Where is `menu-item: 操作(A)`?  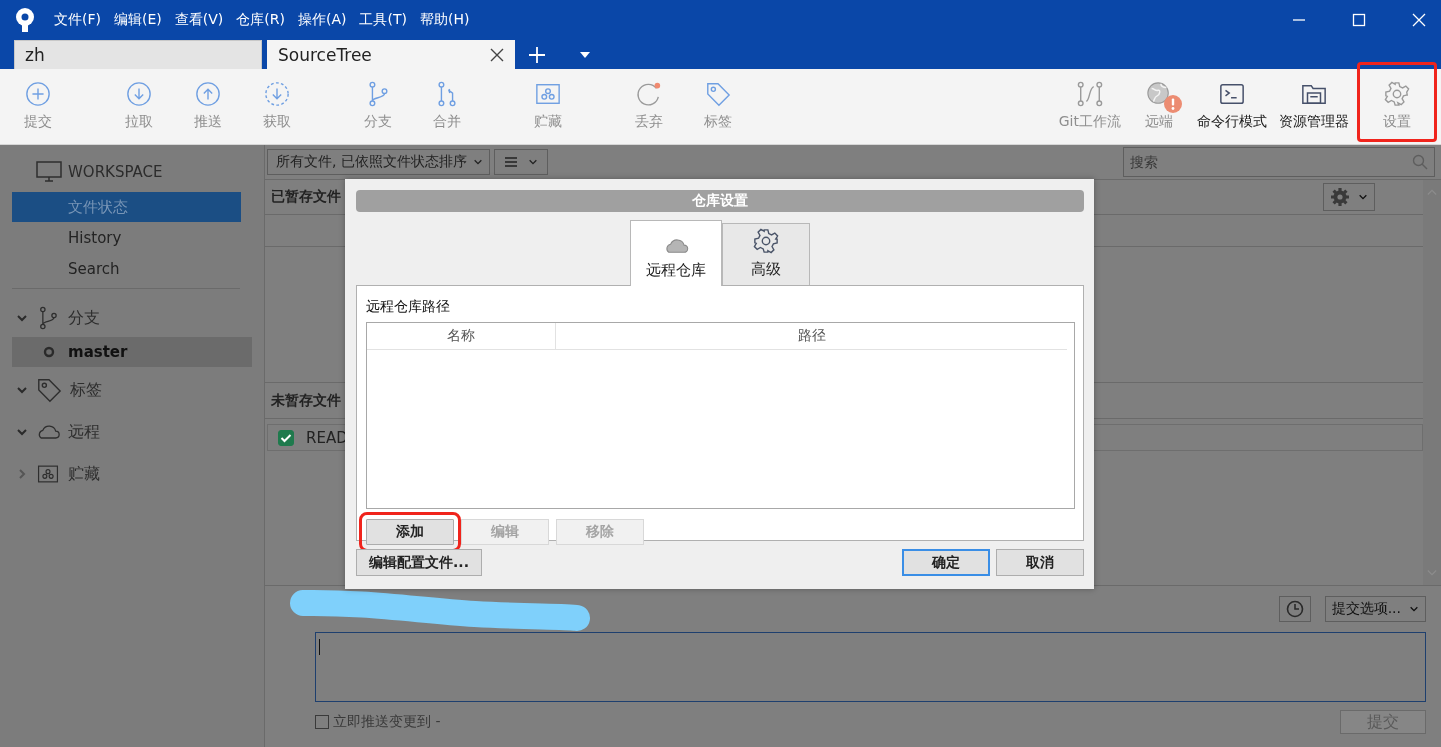 menu-item: 操作(A) is located at coordinates (322, 20).